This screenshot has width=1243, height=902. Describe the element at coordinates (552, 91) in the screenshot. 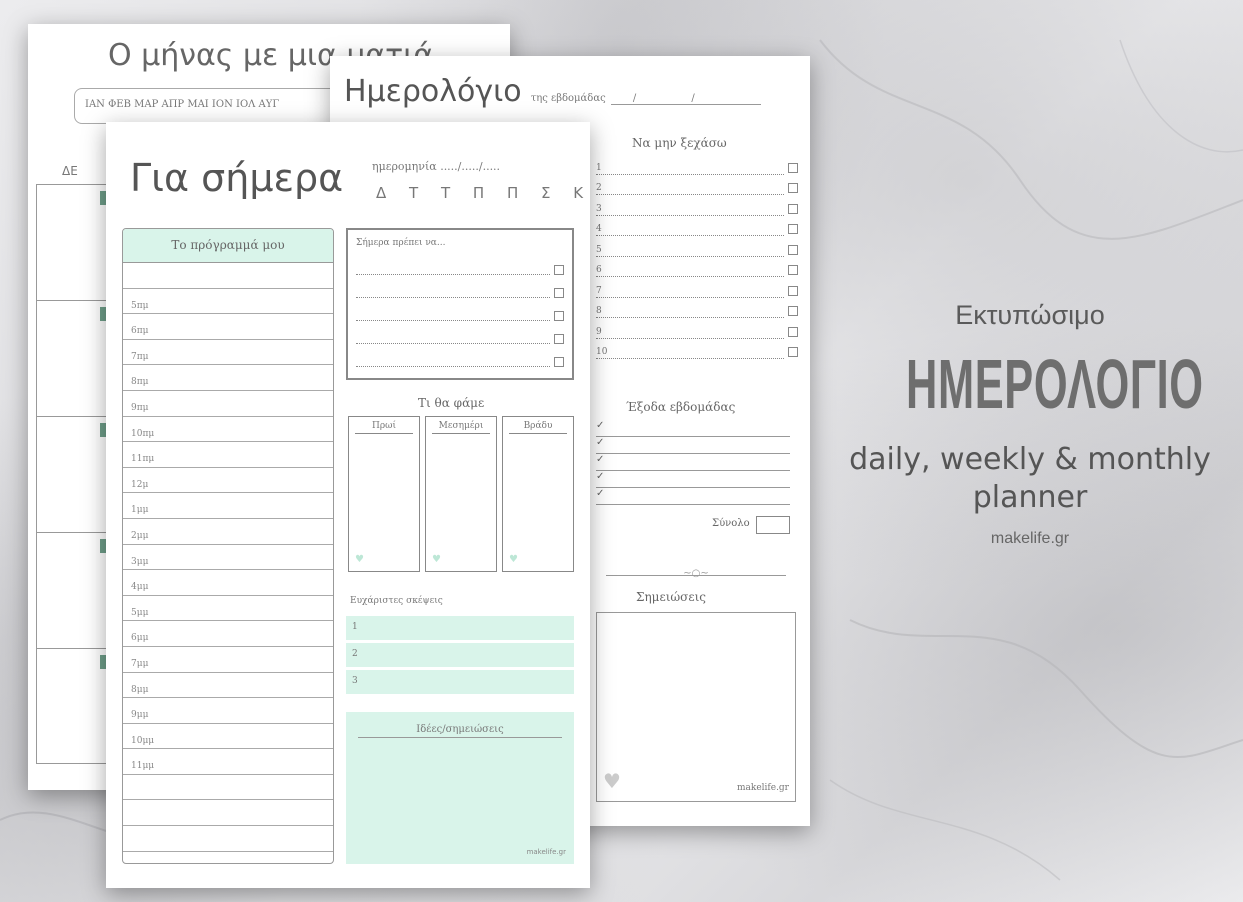

I see `weekly-title-row: Ημερολόγιο της εβδομάδας / /` at that location.